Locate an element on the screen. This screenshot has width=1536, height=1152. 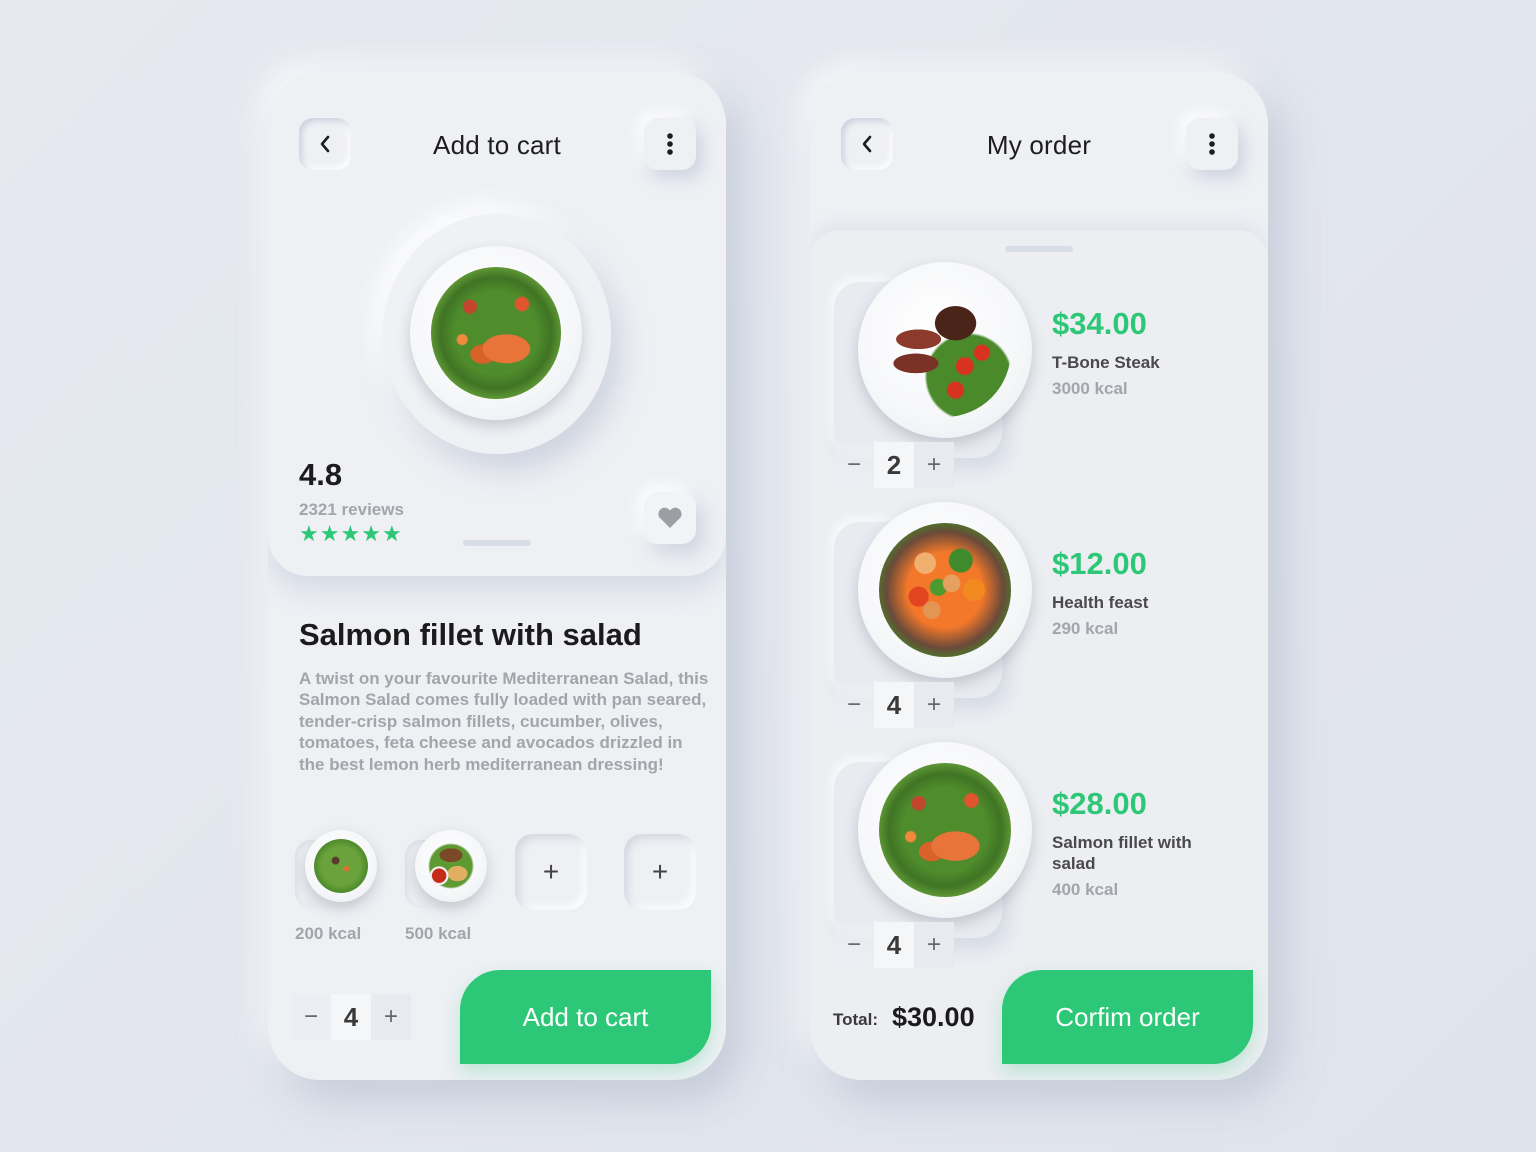
order-item-price: $12.00 is located at coordinates (1099, 563).